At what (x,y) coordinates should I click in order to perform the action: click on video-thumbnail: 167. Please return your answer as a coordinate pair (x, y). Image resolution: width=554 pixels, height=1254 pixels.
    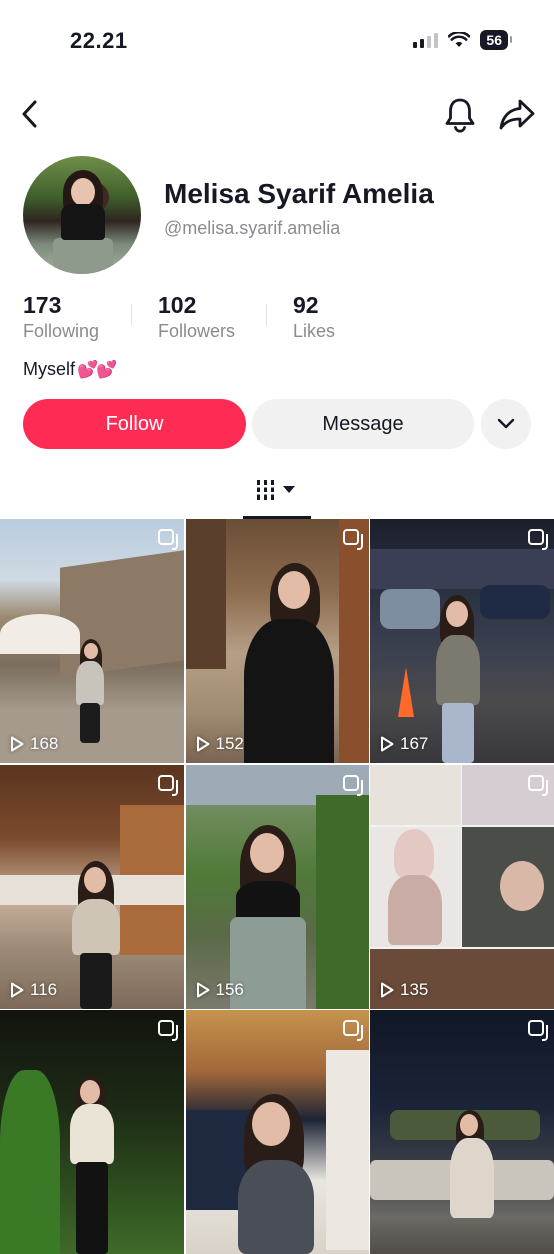
    Looking at the image, I should click on (462, 641).